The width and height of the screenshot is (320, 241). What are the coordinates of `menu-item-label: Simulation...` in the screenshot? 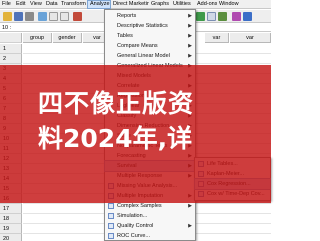 It's located at (132, 216).